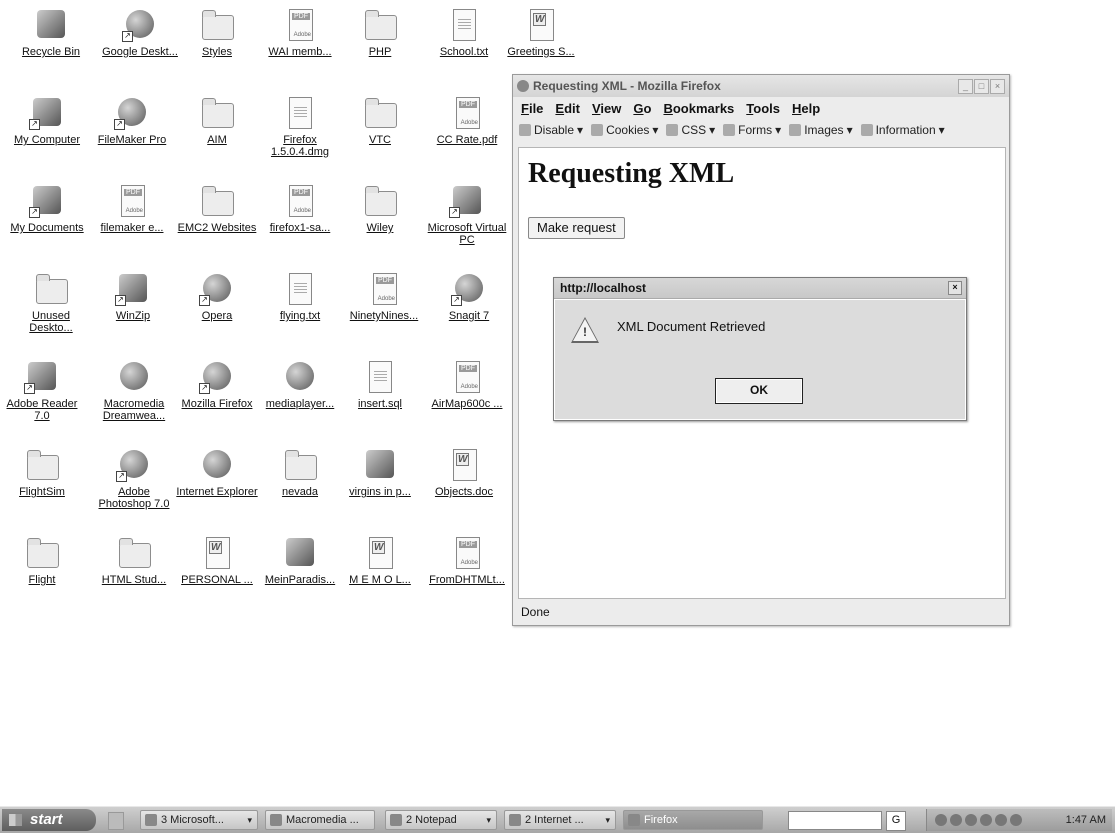 This screenshot has width=1115, height=833. Describe the element at coordinates (955, 288) in the screenshot. I see `dialog-close-button: ×` at that location.